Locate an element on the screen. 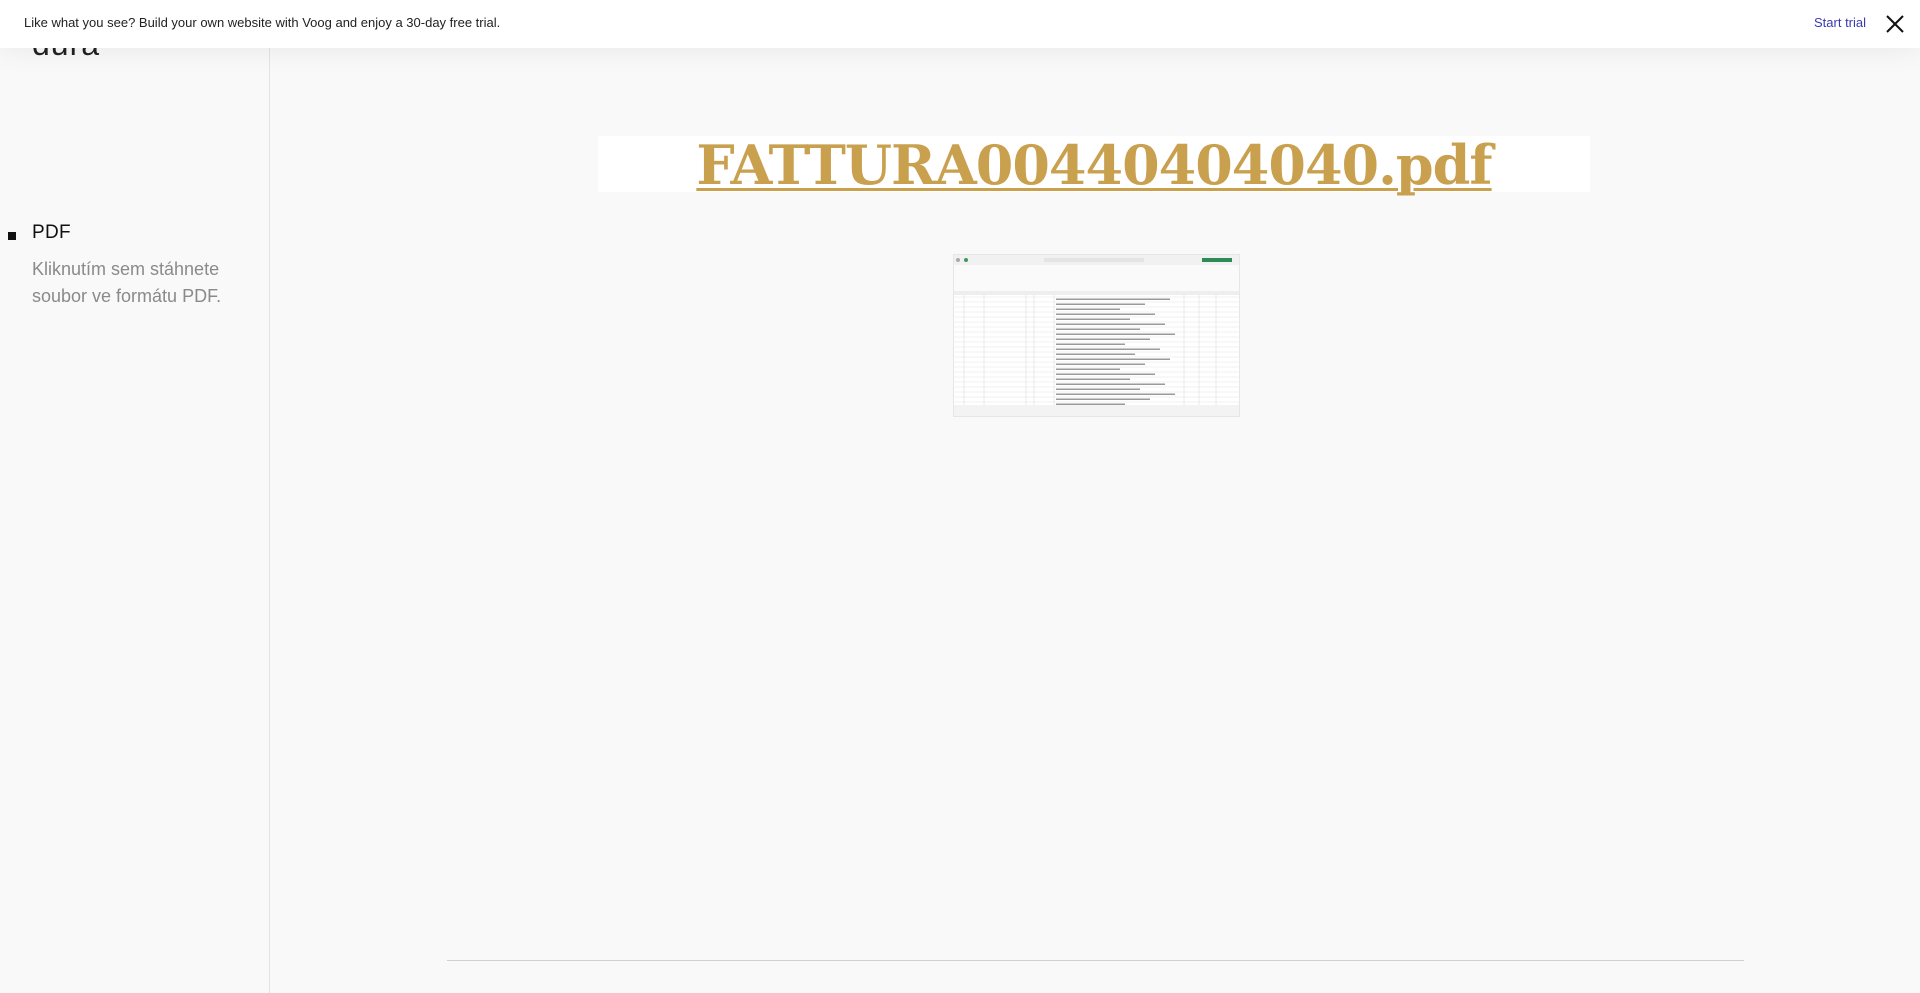  bullet-icon is located at coordinates (12, 236).